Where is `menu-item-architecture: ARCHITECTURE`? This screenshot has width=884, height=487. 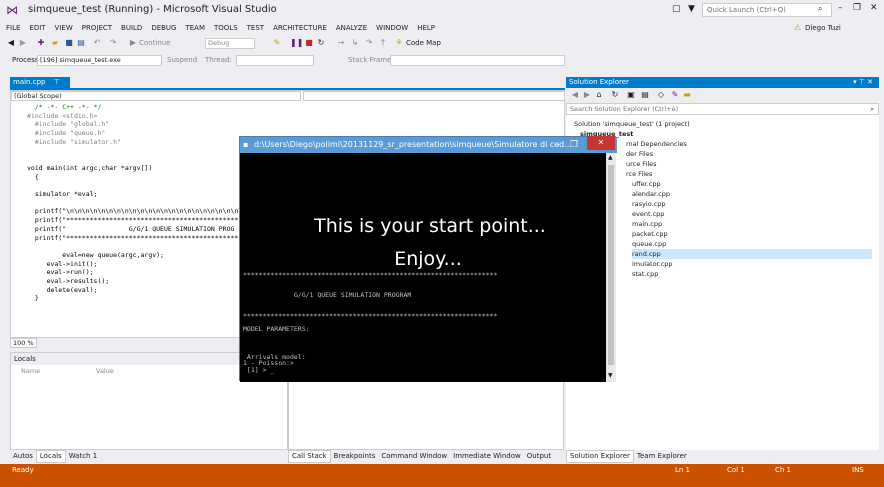 menu-item-architecture: ARCHITECTURE is located at coordinates (300, 28).